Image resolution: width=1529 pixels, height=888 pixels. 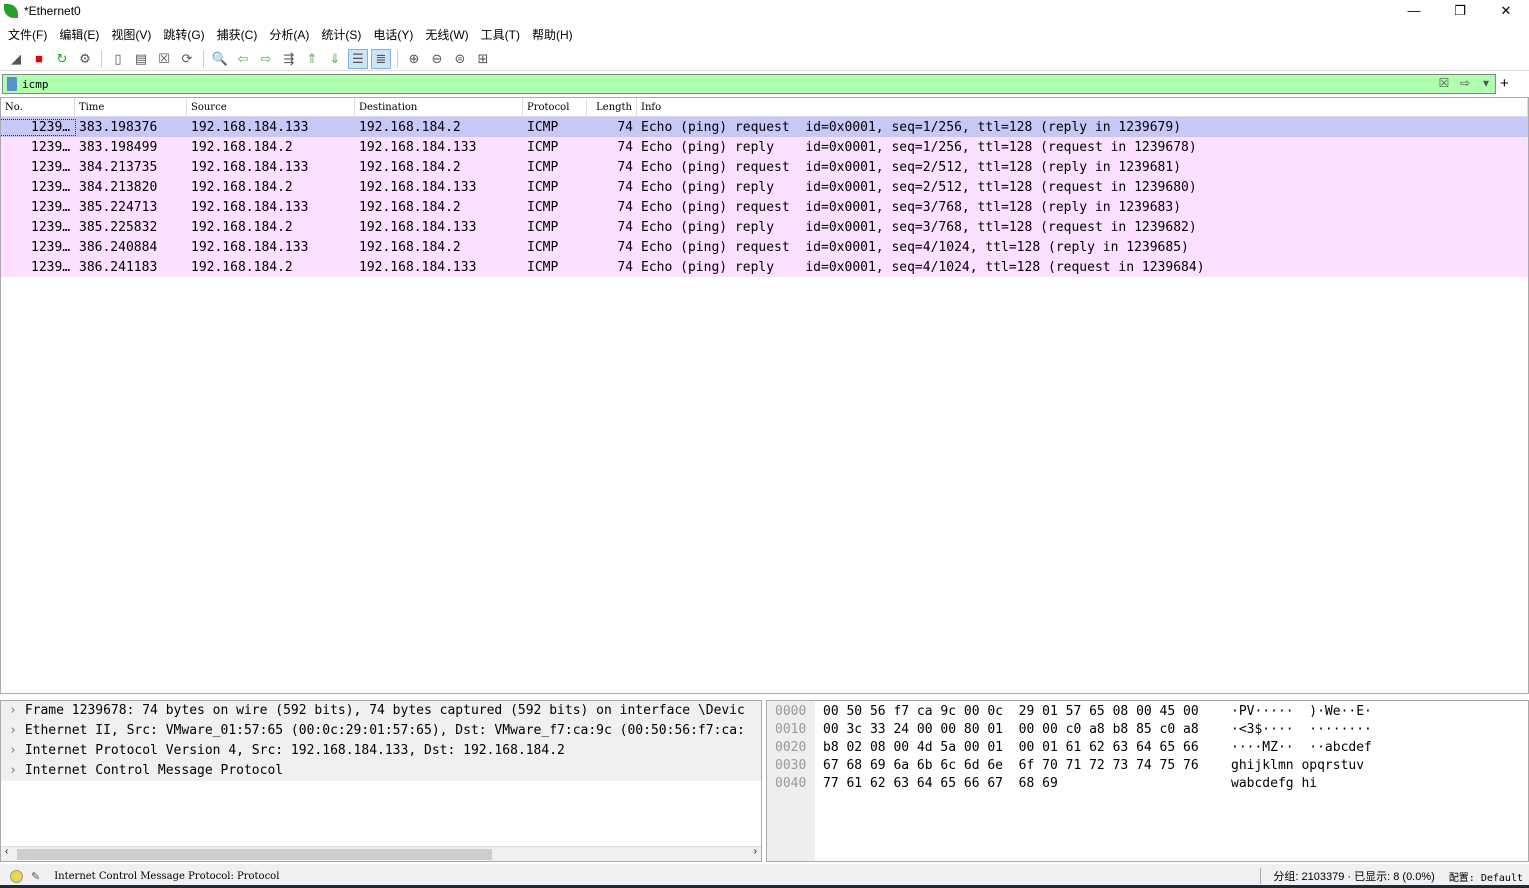 I want to click on menu-item: 统计(S), so click(x=341, y=34).